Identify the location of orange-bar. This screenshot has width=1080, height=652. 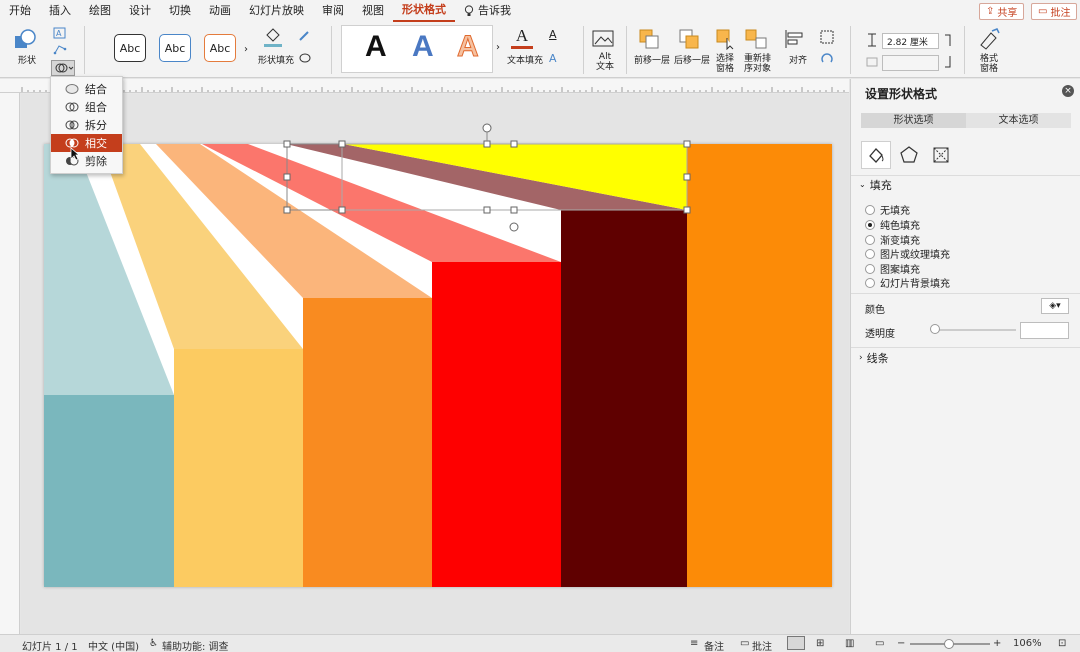
(367, 442).